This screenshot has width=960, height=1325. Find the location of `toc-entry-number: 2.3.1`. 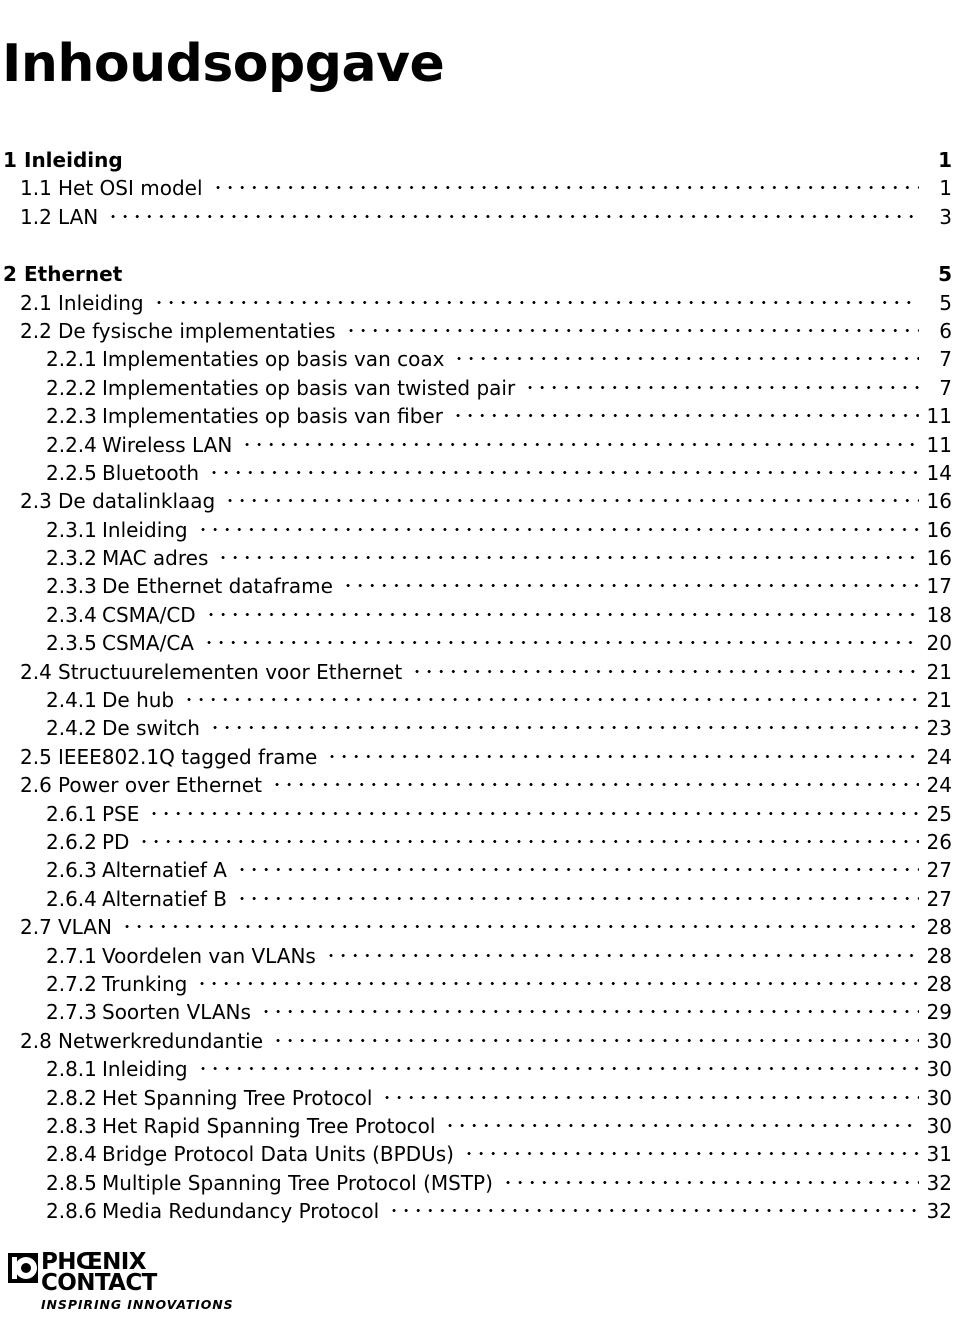

toc-entry-number: 2.3.1 is located at coordinates (71, 529).